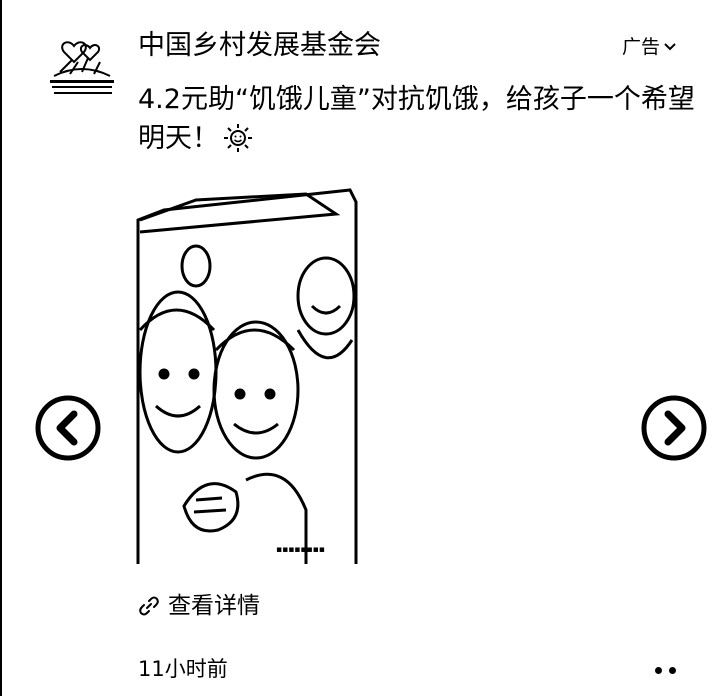 Image resolution: width=721 pixels, height=696 pixels. I want to click on foundation-logo-icon, so click(82, 59).